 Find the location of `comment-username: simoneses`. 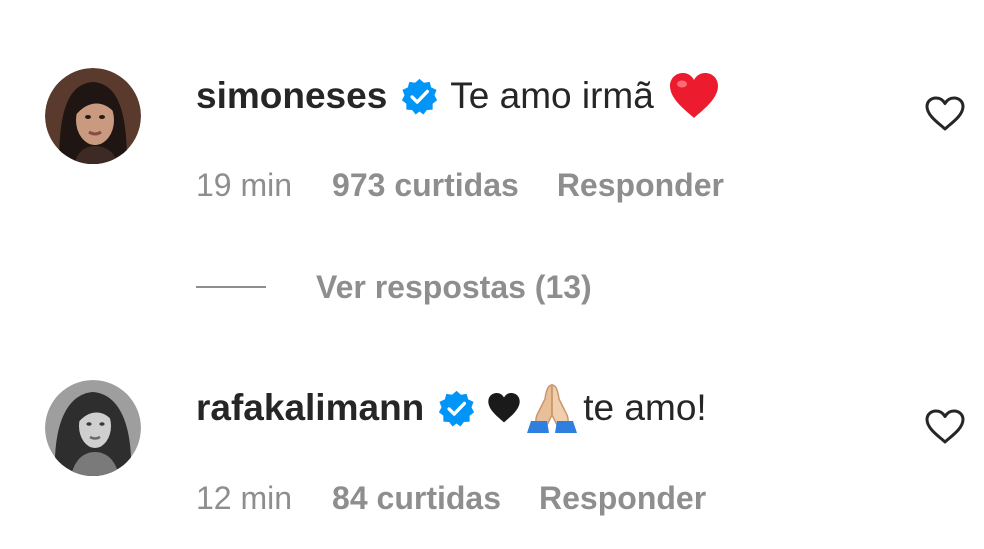

comment-username: simoneses is located at coordinates (291, 96).